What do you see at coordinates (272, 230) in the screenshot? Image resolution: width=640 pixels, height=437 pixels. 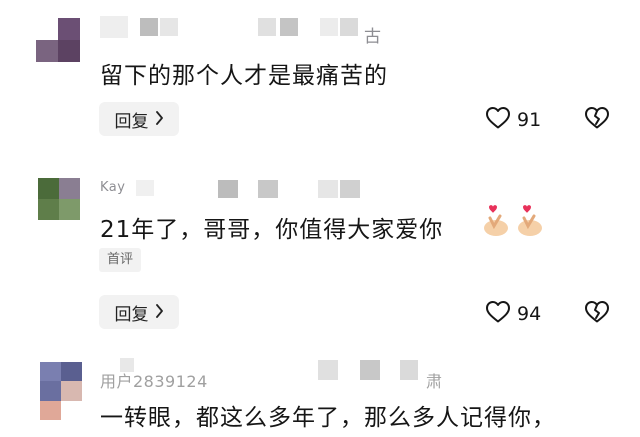 I see `comment-text: 21年了，哥哥，你值得大家爱你` at bounding box center [272, 230].